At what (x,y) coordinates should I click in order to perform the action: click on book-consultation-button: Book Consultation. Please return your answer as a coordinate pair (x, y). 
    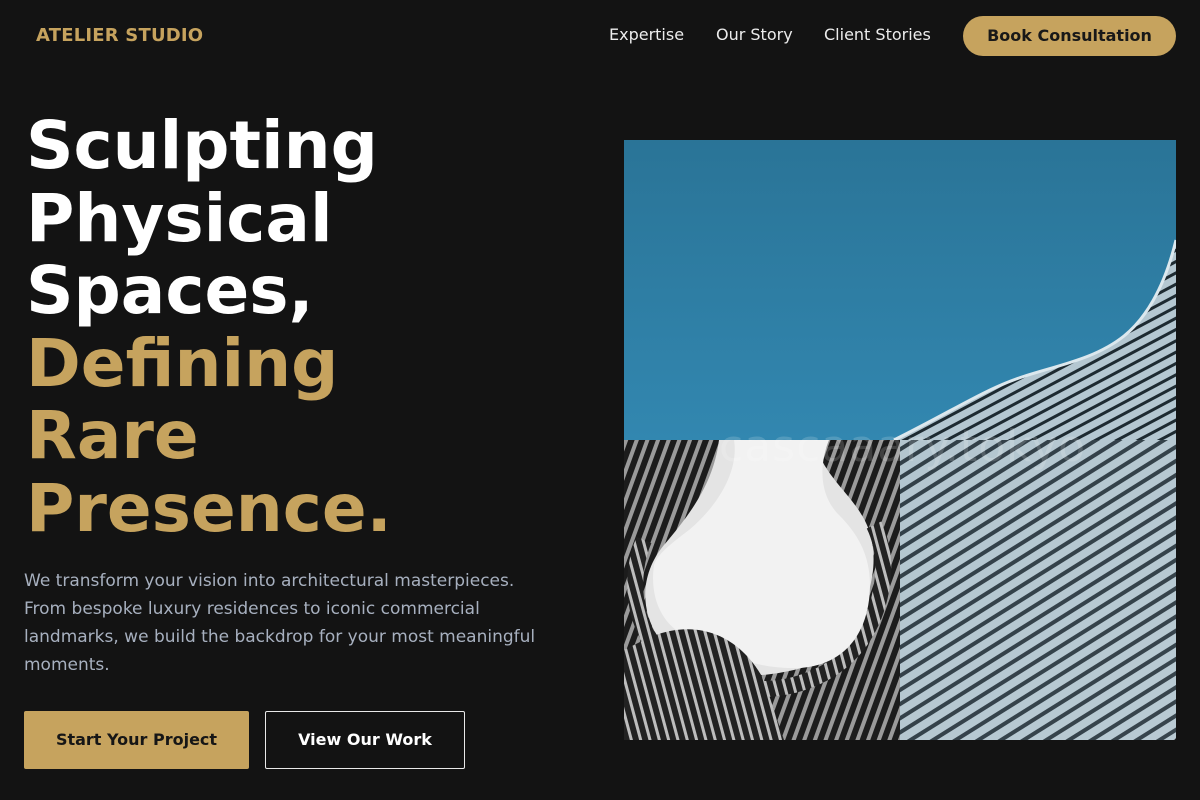
    Looking at the image, I should click on (1069, 36).